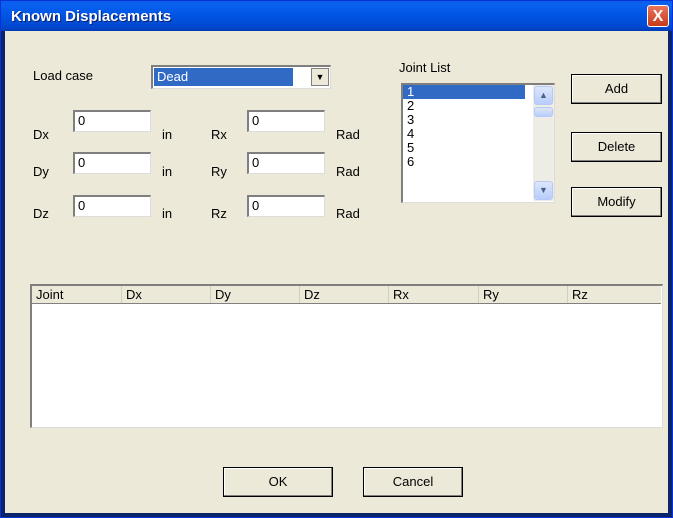 This screenshot has height=518, width=673. I want to click on modify-button: Modify, so click(616, 202).